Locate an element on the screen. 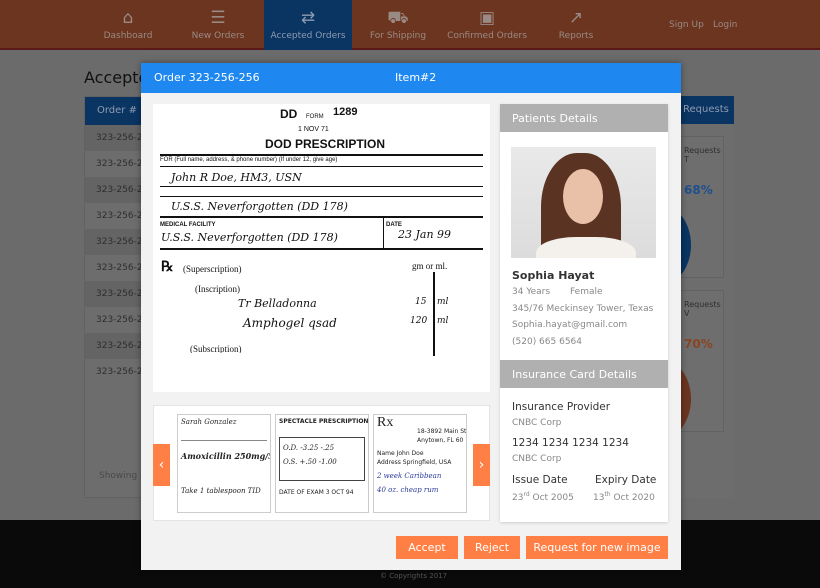 The height and width of the screenshot is (588, 820). home-icon: ⌂ is located at coordinates (128, 18).